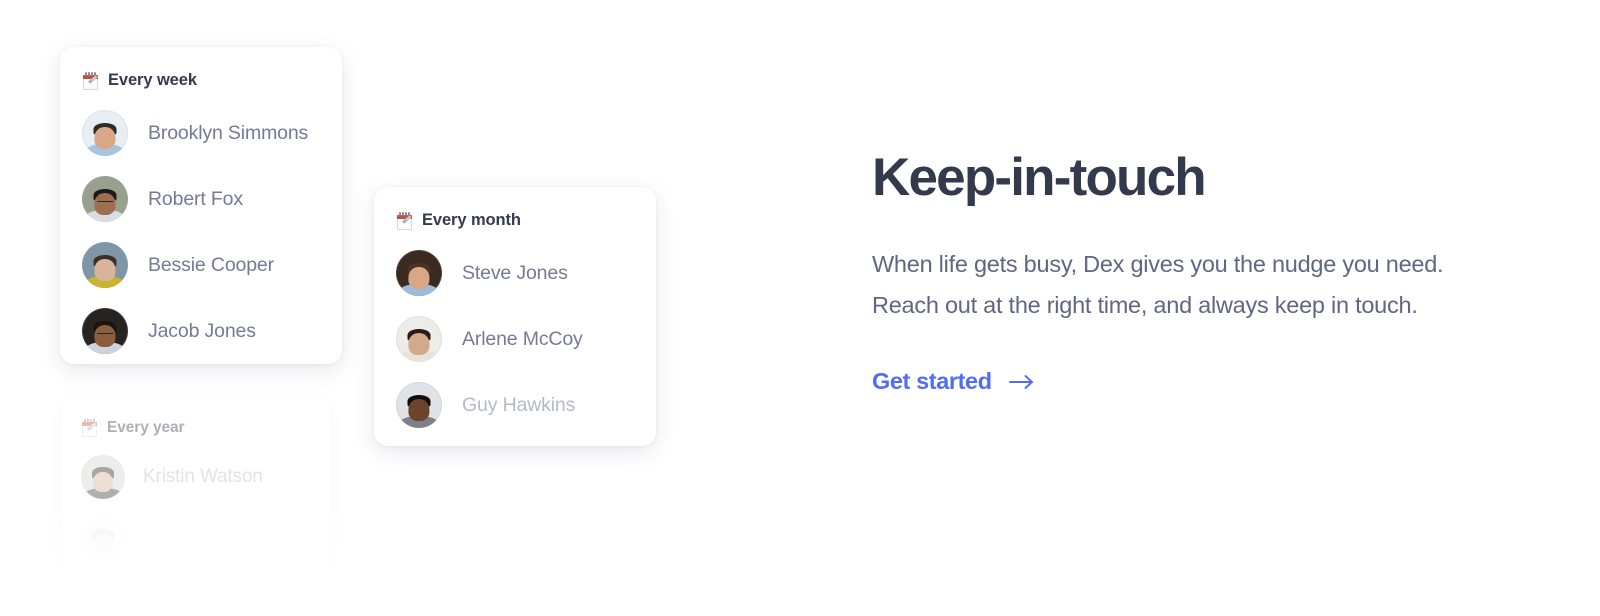  Describe the element at coordinates (1039, 177) in the screenshot. I see `page-title: Keep-in-touch` at that location.